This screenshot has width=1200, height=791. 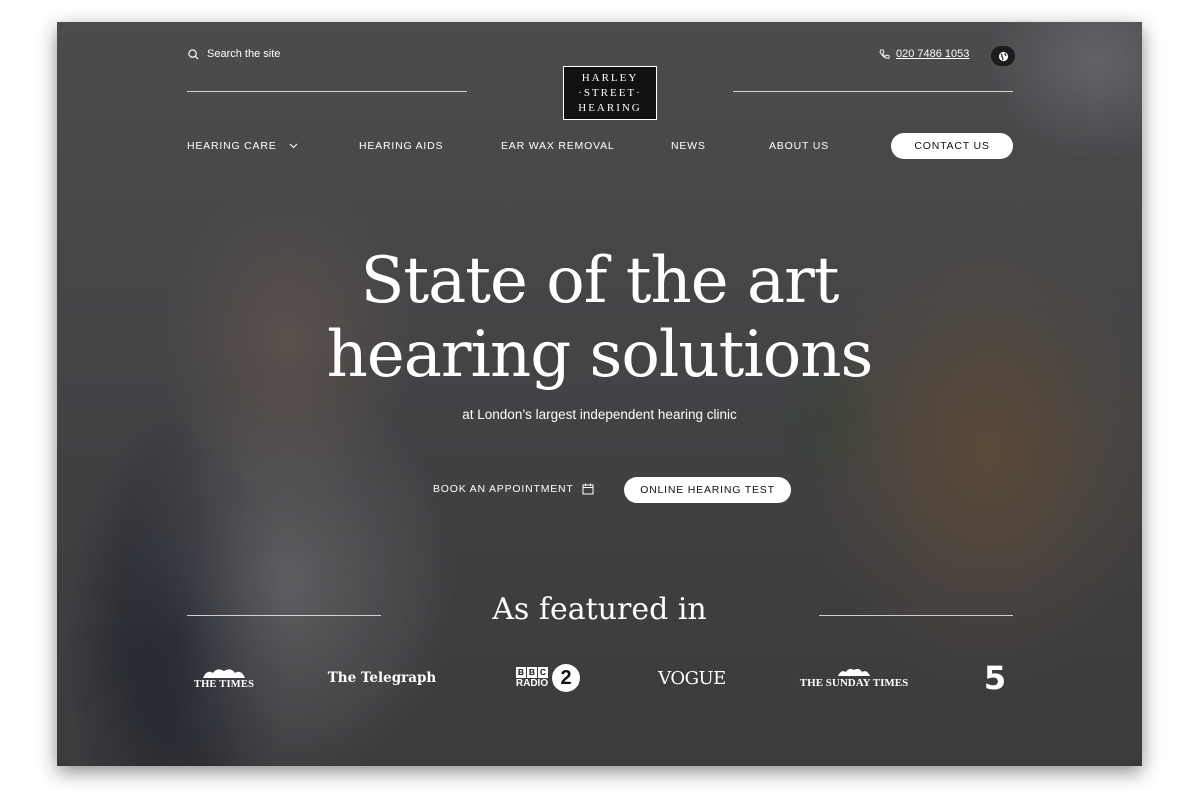 I want to click on online-hearing-test-button: ONLINE HEARING TEST, so click(x=707, y=490).